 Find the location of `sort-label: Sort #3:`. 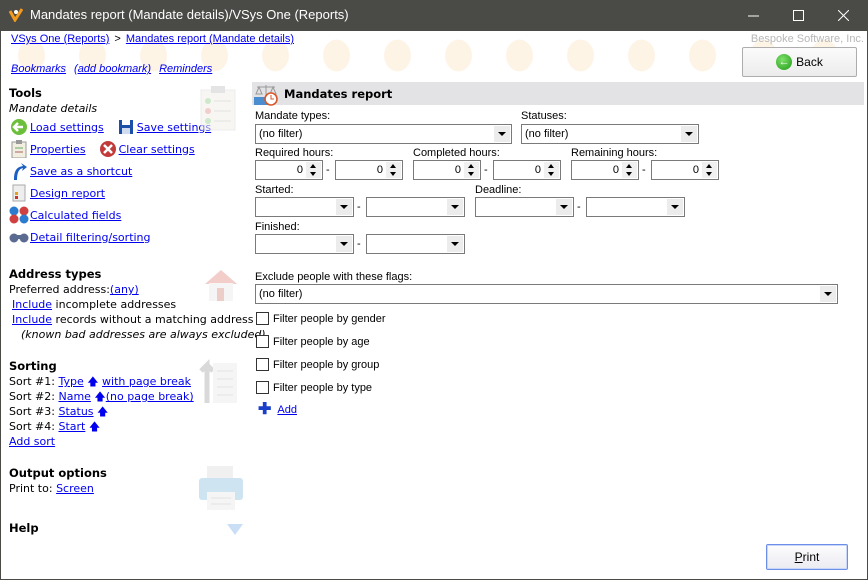

sort-label: Sort #3: is located at coordinates (34, 411).